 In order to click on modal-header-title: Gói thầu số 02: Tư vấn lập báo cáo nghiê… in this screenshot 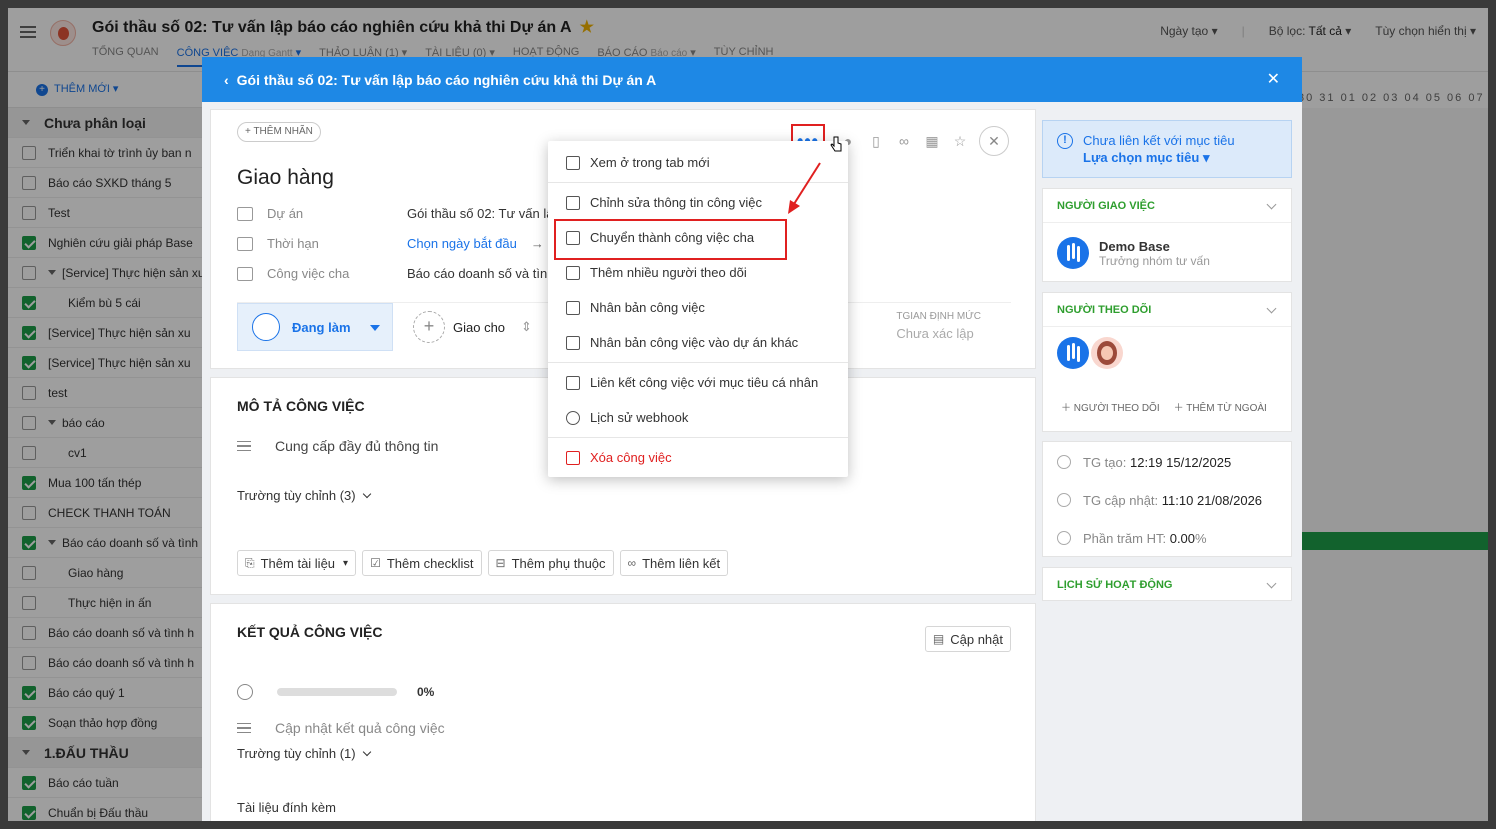, I will do `click(447, 80)`.